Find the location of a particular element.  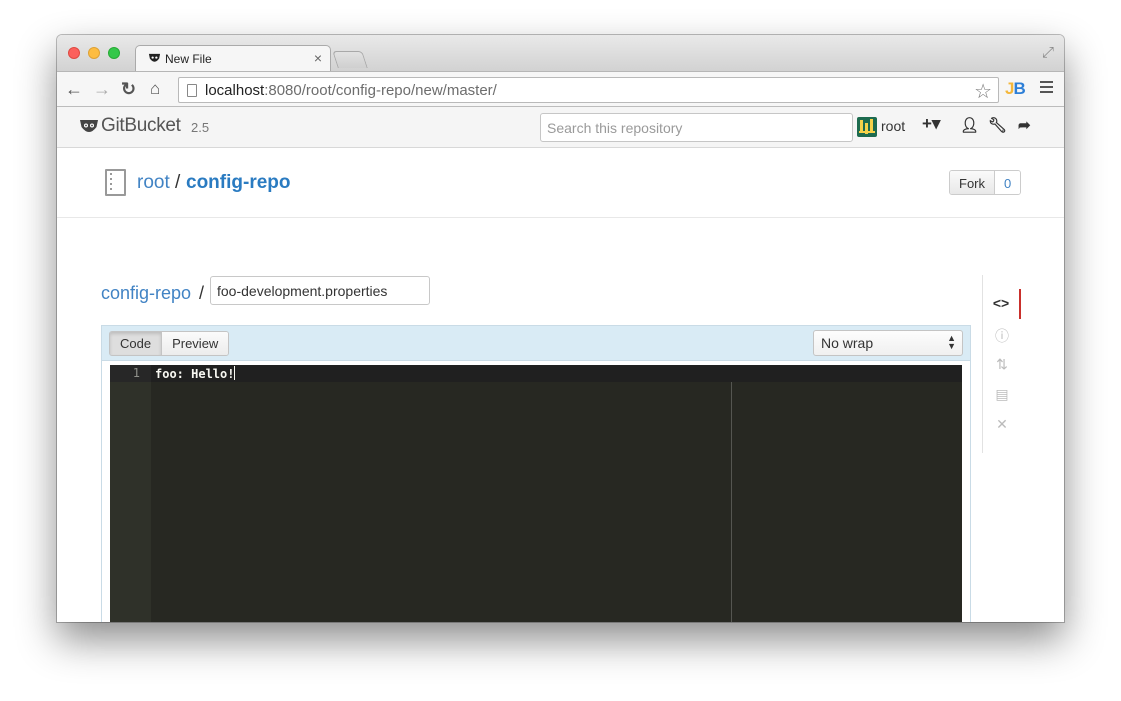

code-line: foo: Hello! is located at coordinates (195, 373).